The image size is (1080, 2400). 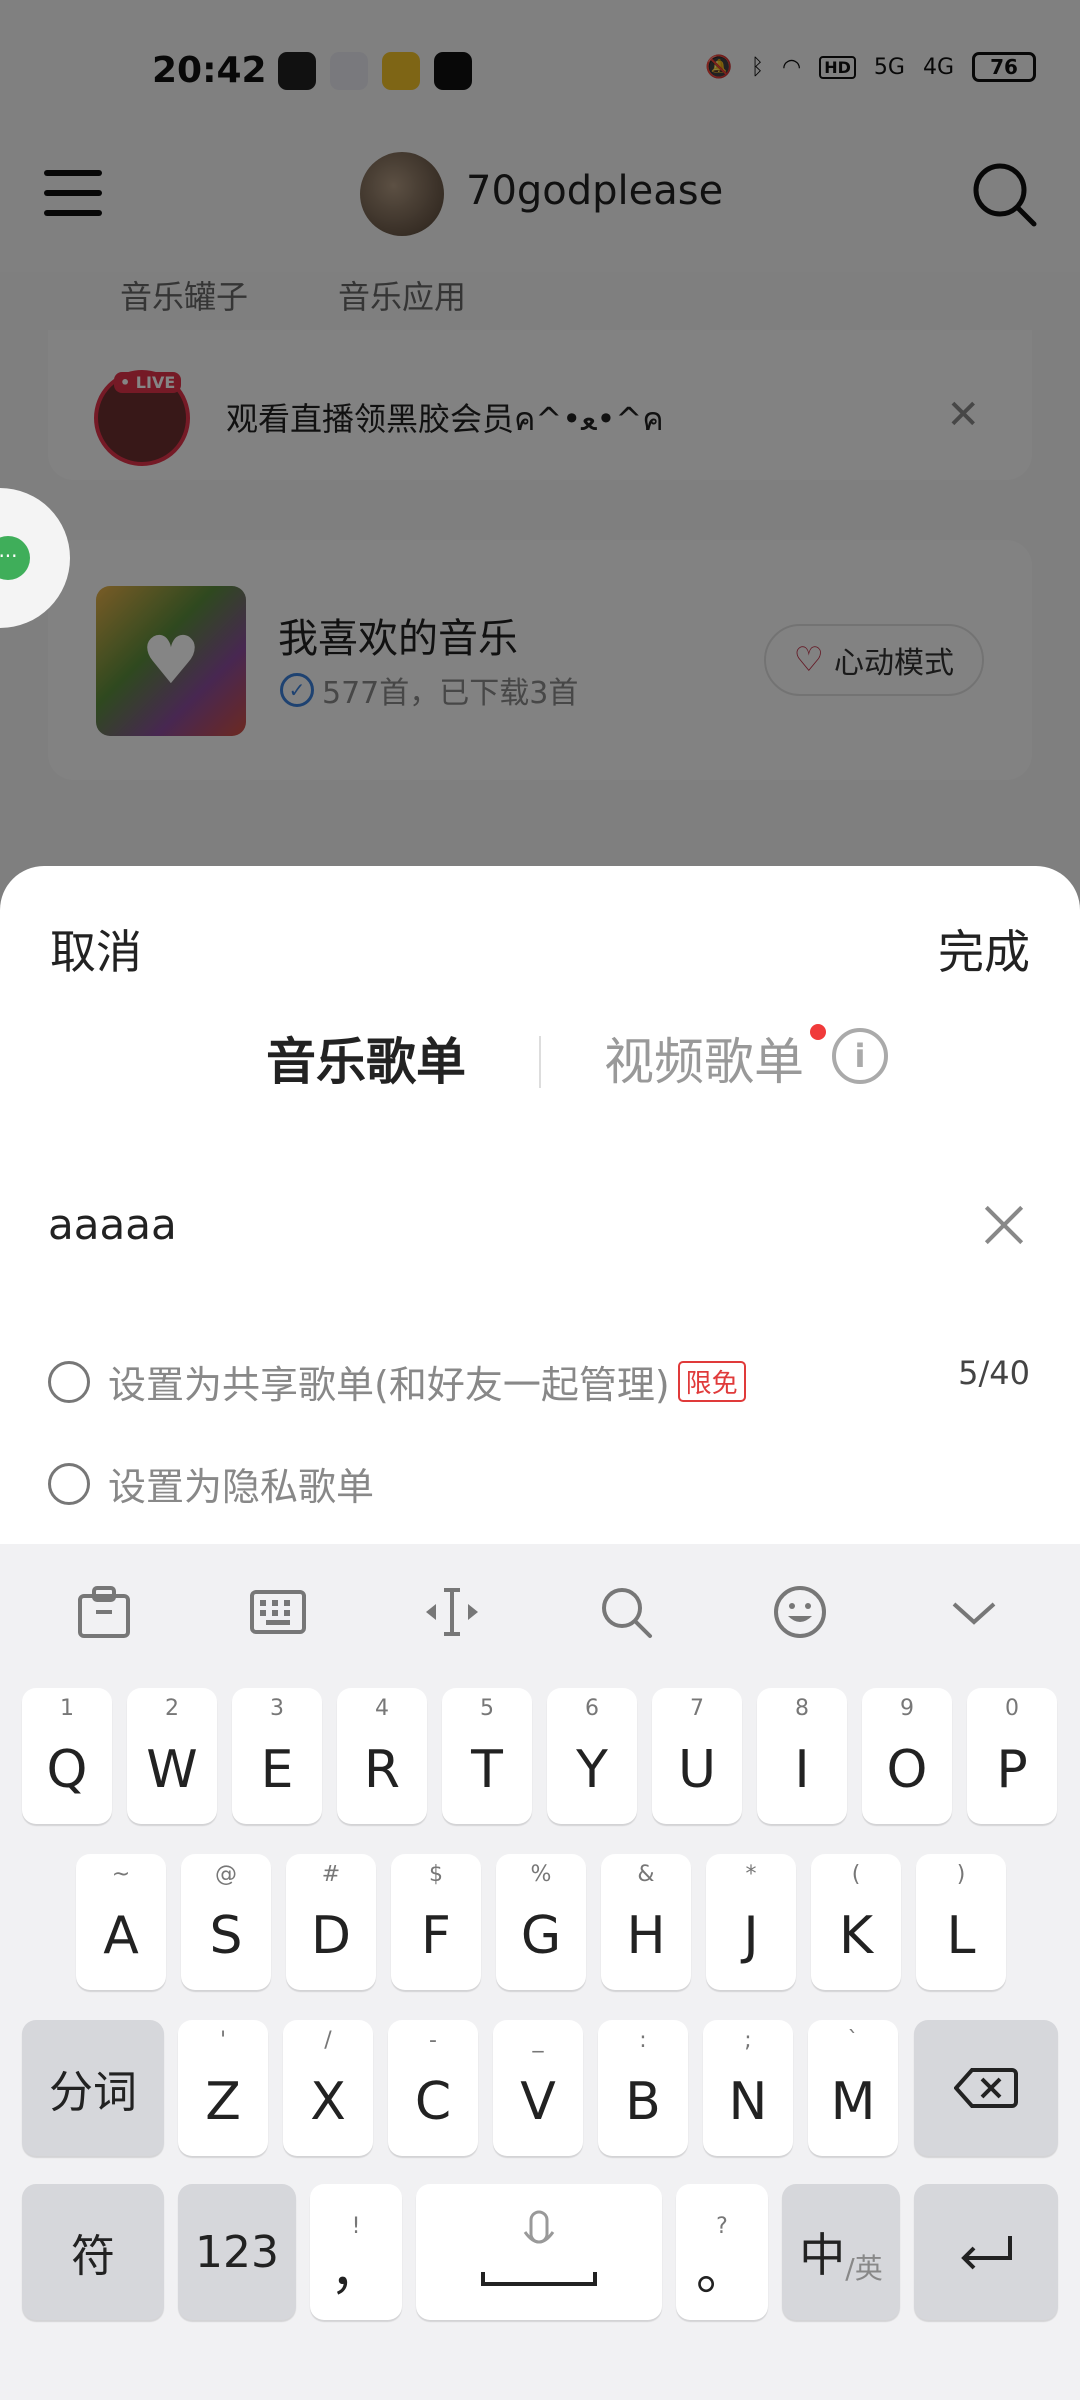 I want to click on key-sub-label: &, so click(x=646, y=1874).